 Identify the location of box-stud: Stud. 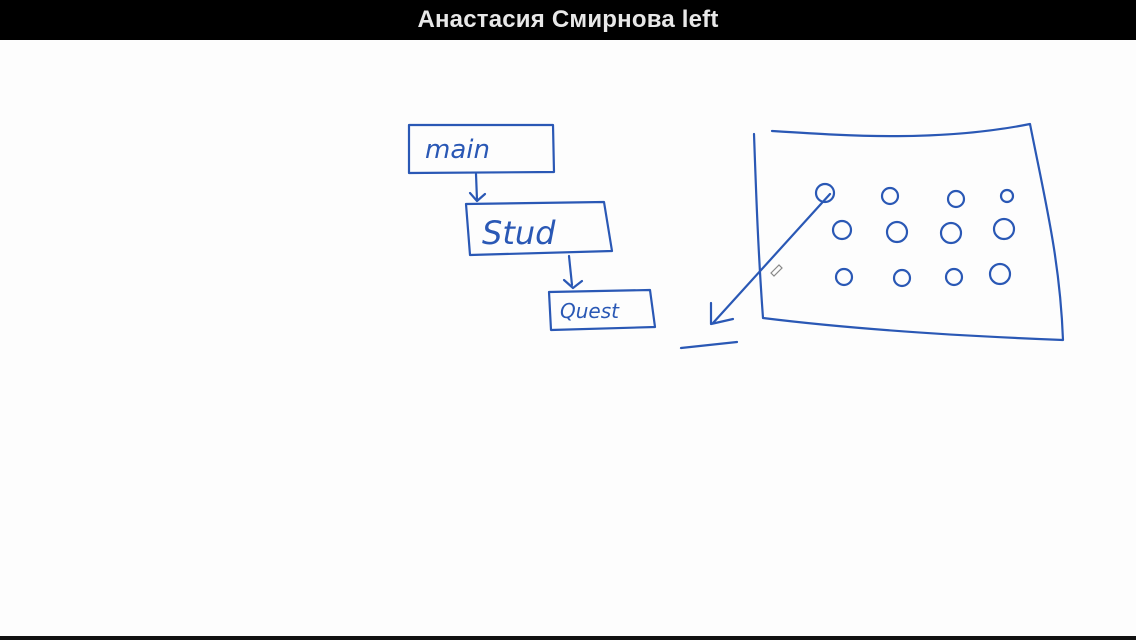
(539, 228).